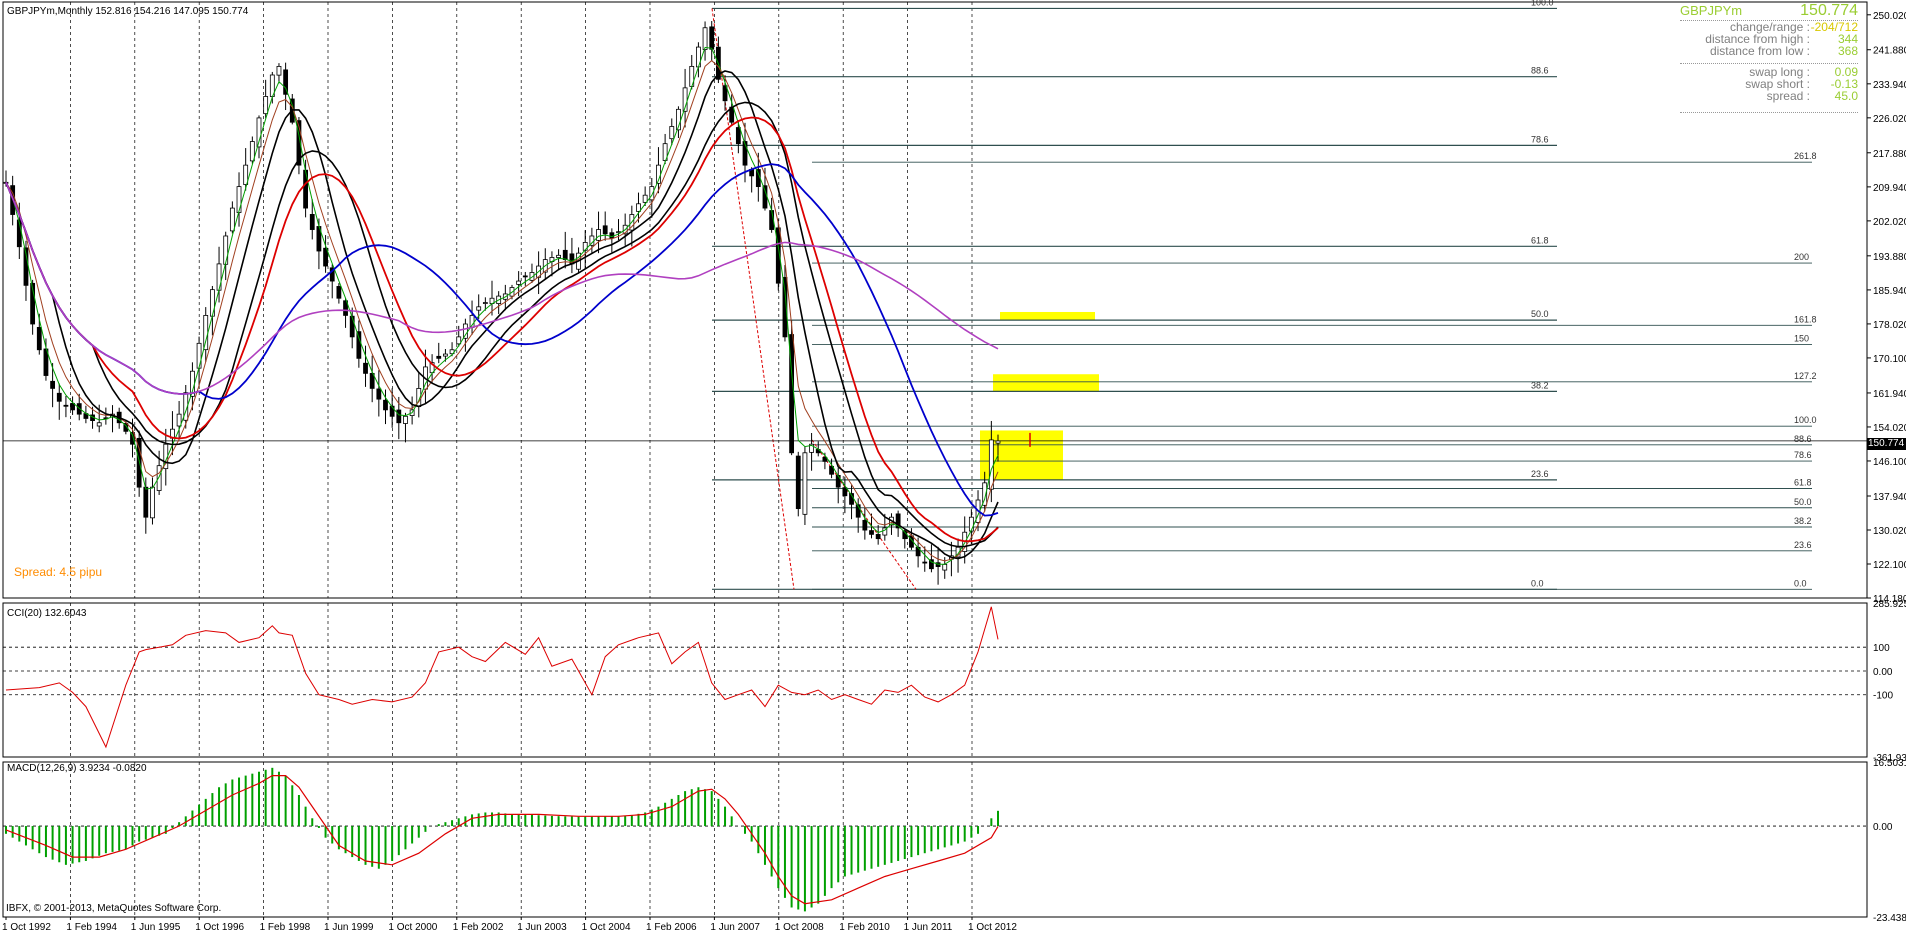 The image size is (1906, 934). Describe the element at coordinates (77, 768) in the screenshot. I see `macd-title: MACD(12,26,9) 3.9234 -0.0820` at that location.